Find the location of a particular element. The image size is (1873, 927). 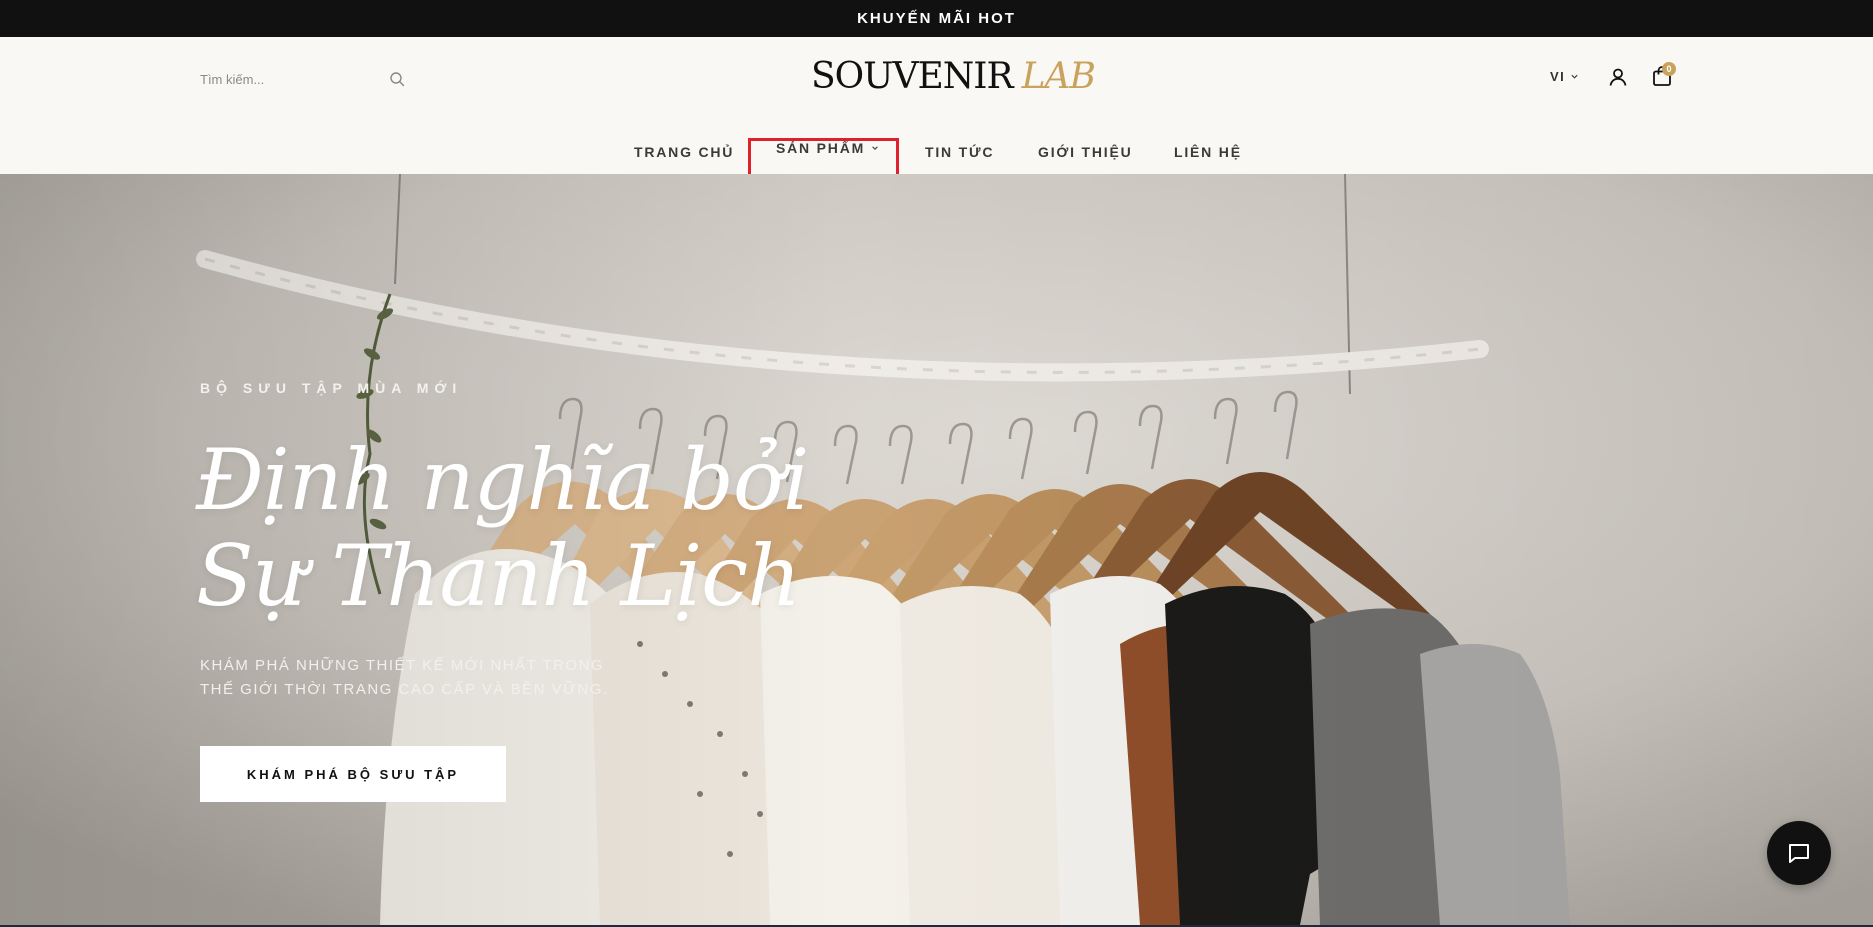

logo: SOUVENIR LAB is located at coordinates (953, 77).